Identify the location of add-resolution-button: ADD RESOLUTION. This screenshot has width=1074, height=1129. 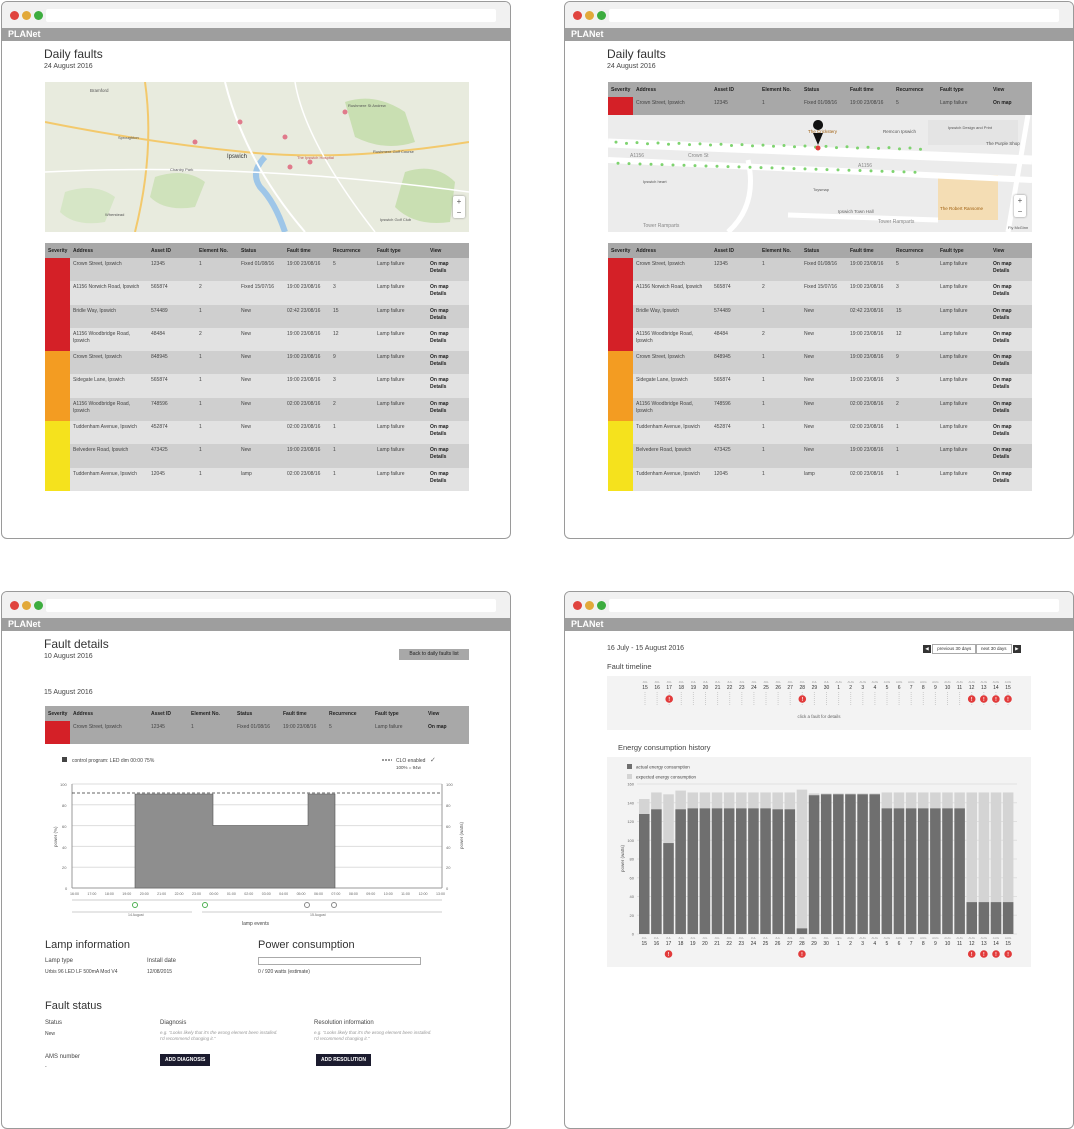
(343, 1060).